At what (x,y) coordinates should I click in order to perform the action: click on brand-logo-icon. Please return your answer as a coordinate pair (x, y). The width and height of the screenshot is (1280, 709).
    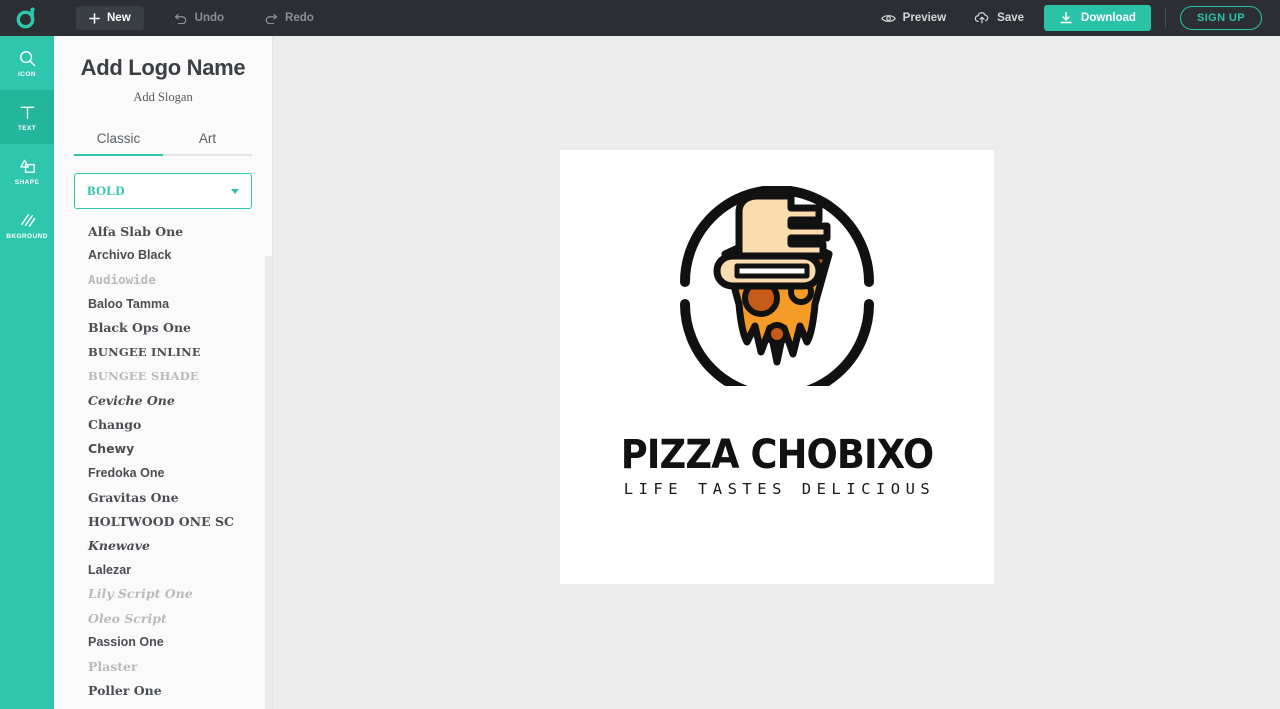
    Looking at the image, I should click on (27, 18).